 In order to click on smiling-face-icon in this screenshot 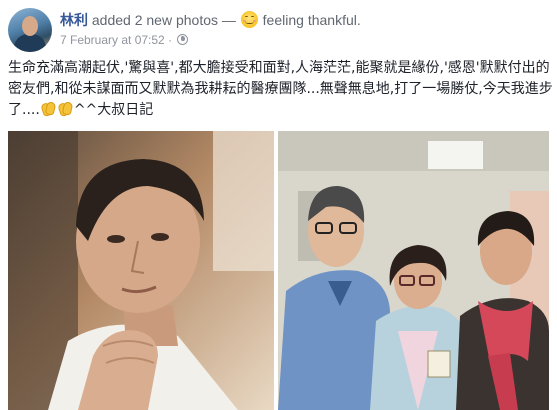, I will do `click(249, 19)`.